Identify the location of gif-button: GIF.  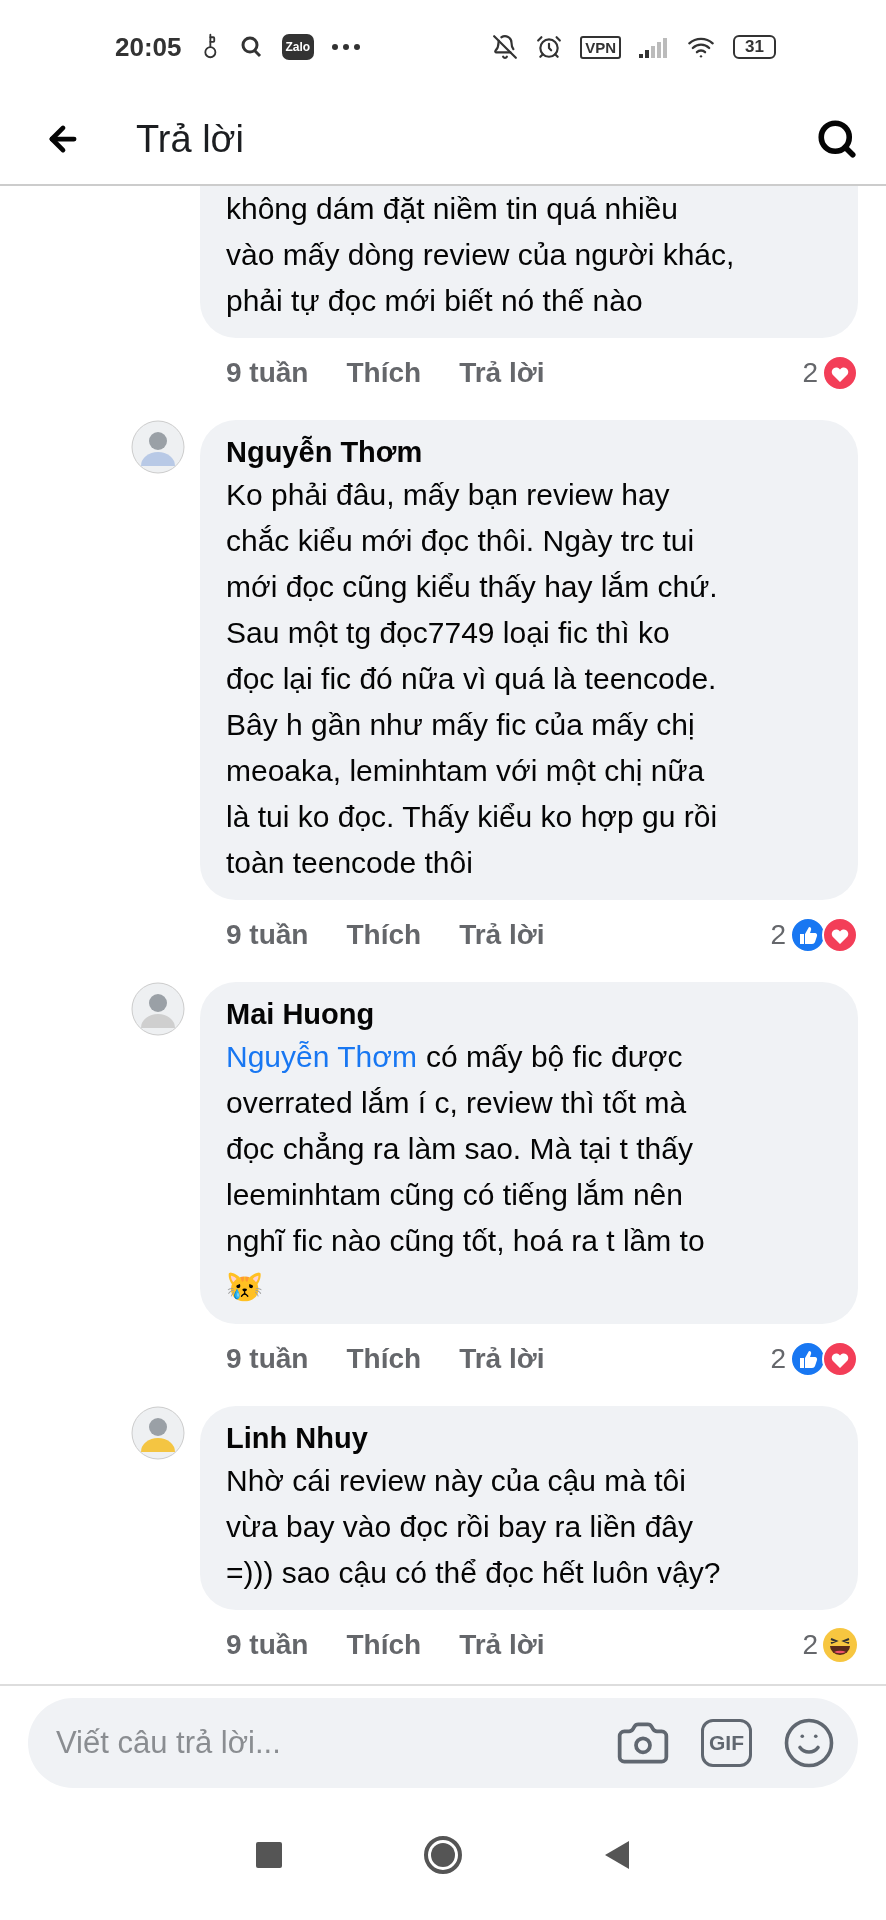
(726, 1743).